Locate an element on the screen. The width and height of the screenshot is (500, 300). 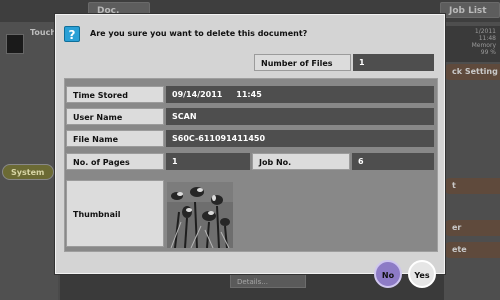
file-name-label: File Name is located at coordinates (115, 138).